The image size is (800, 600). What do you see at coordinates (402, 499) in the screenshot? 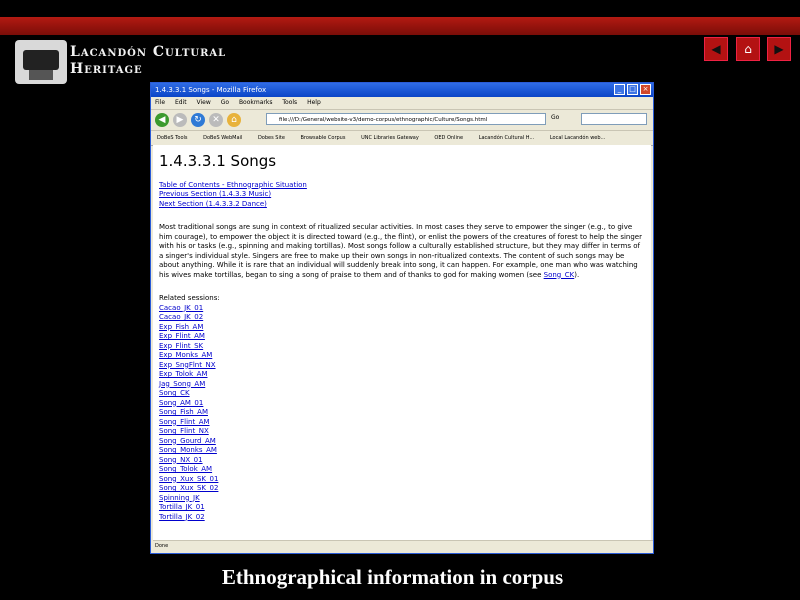
I see `session-link: Spinning_JK` at bounding box center [402, 499].